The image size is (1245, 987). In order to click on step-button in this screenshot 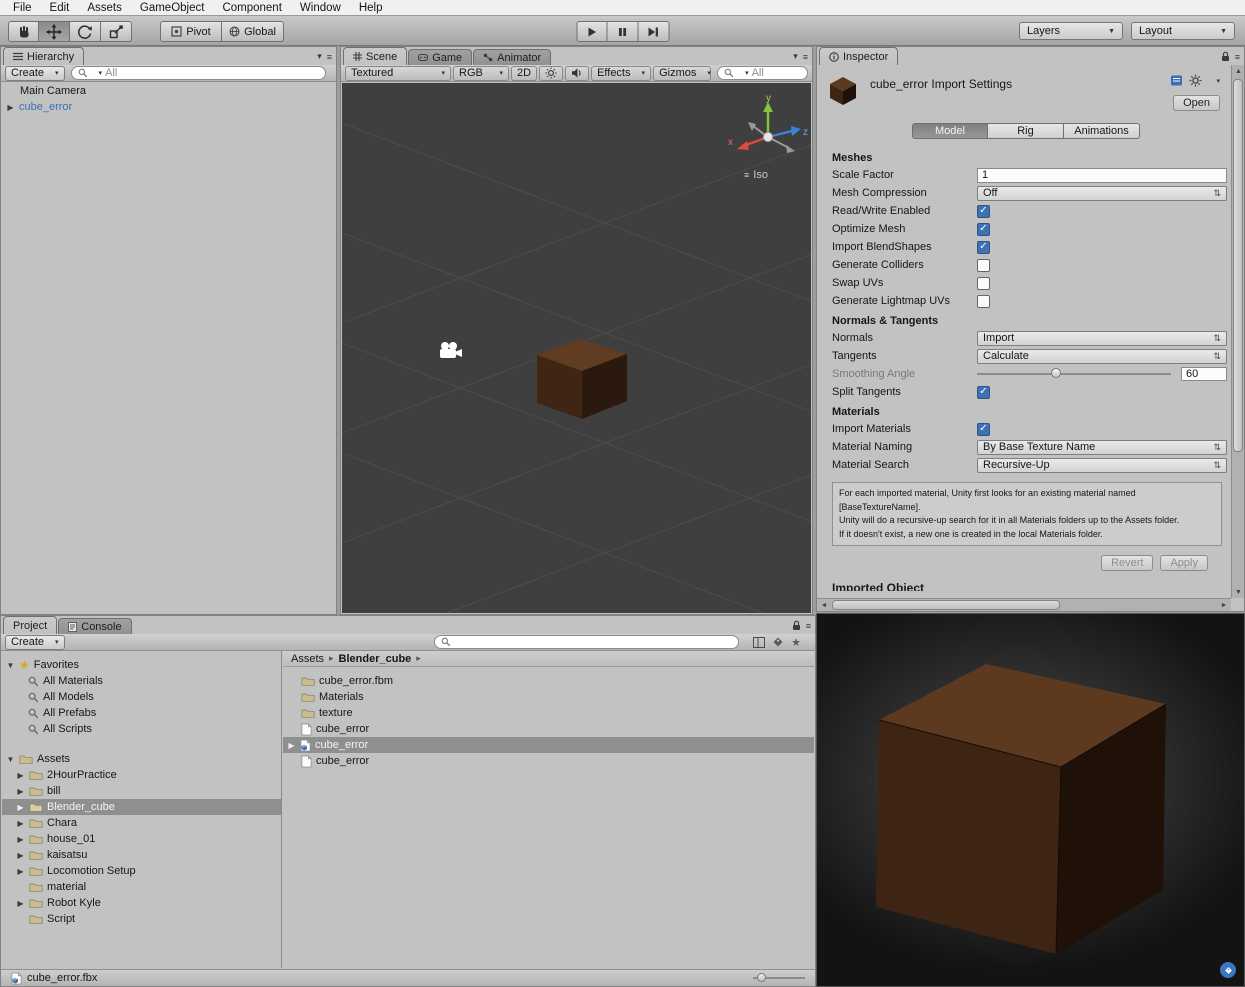, I will do `click(653, 31)`.